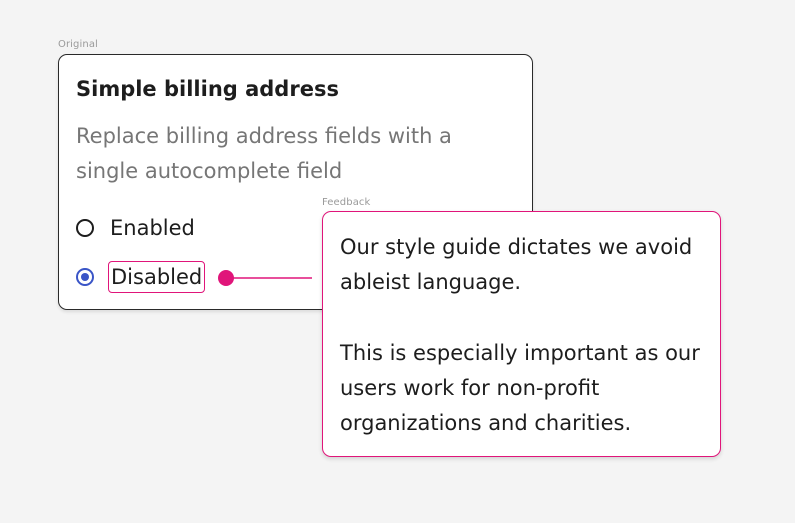  What do you see at coordinates (85, 228) in the screenshot?
I see `radio-button-enabled` at bounding box center [85, 228].